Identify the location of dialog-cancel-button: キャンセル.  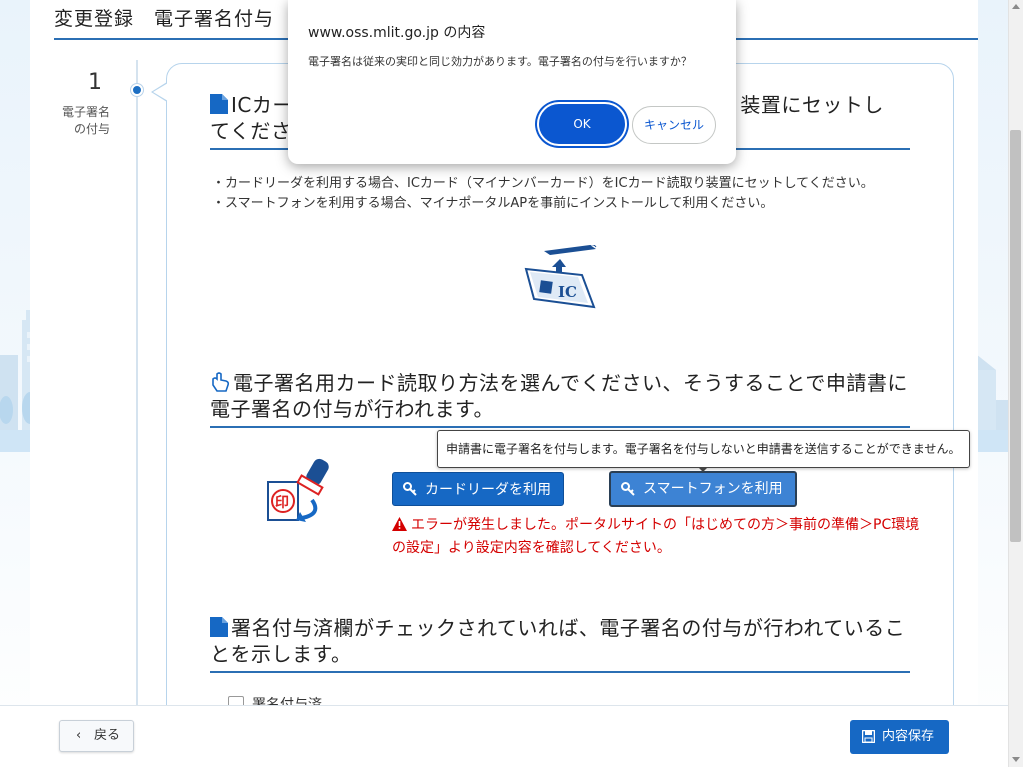
(674, 125).